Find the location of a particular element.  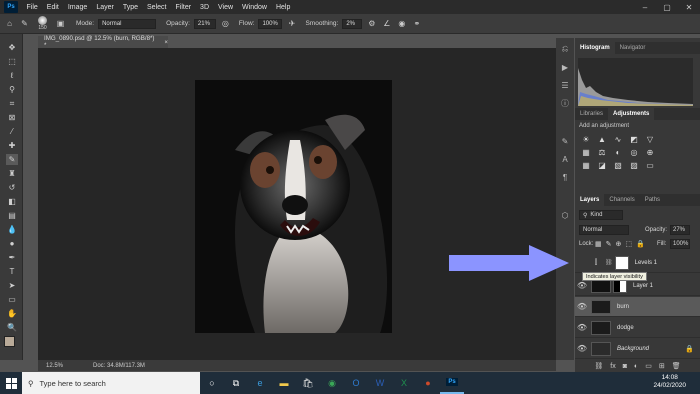

layer-row-dodge: 👁 dodge is located at coordinates (637, 328).